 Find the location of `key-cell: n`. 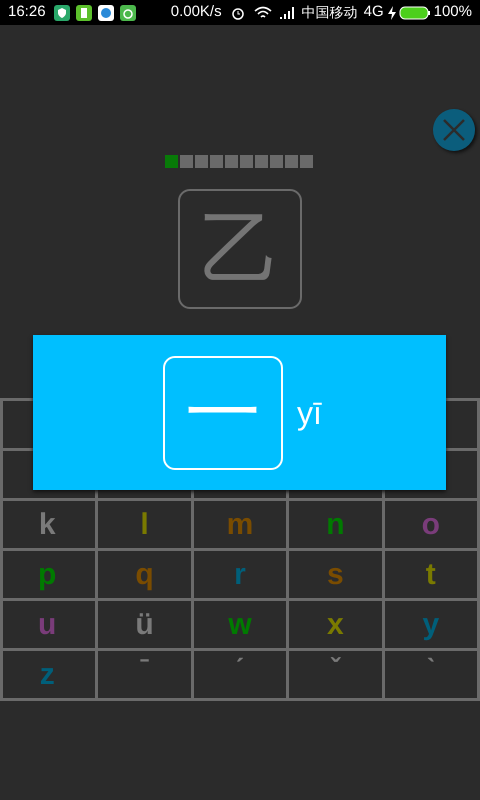

key-cell: n is located at coordinates (335, 524).